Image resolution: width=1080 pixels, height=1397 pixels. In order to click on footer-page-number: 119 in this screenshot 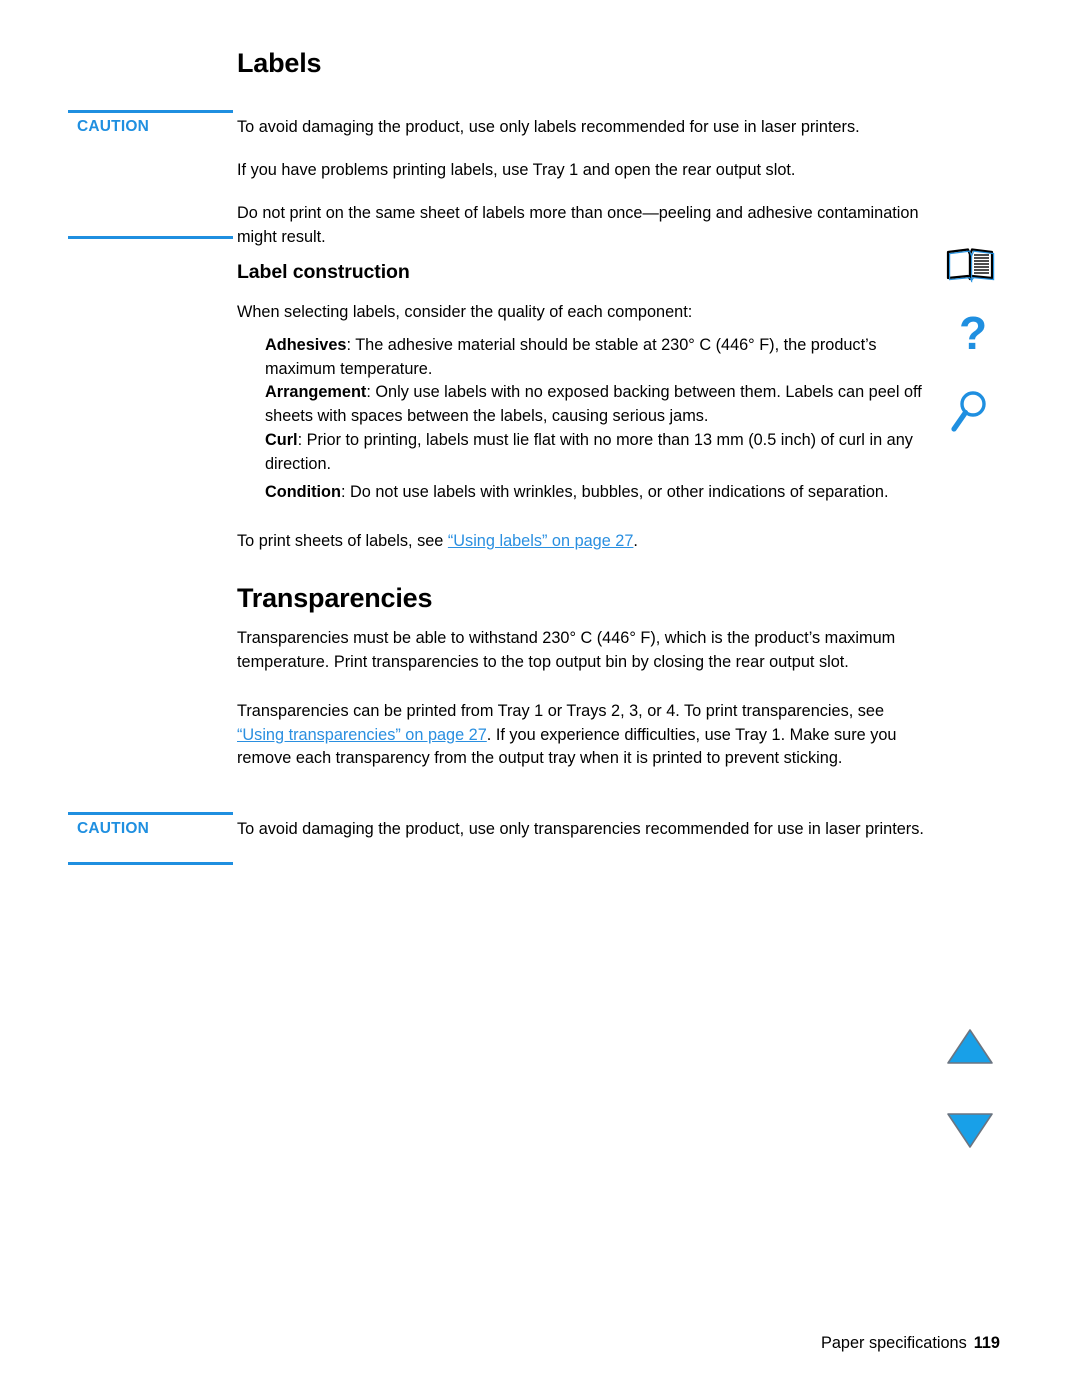, I will do `click(986, 1343)`.